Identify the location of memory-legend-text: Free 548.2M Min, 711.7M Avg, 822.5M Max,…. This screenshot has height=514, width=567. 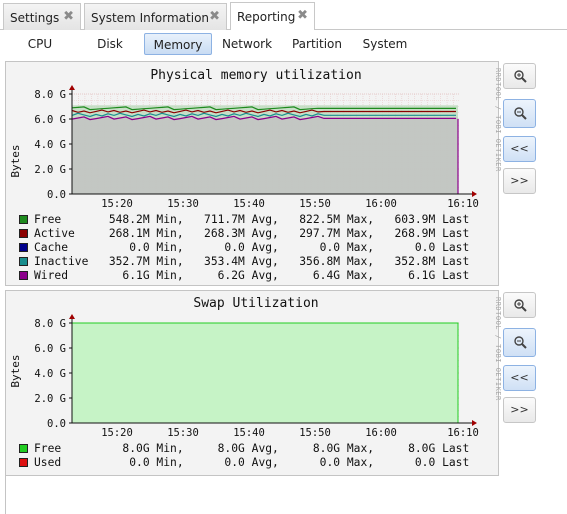
(252, 219).